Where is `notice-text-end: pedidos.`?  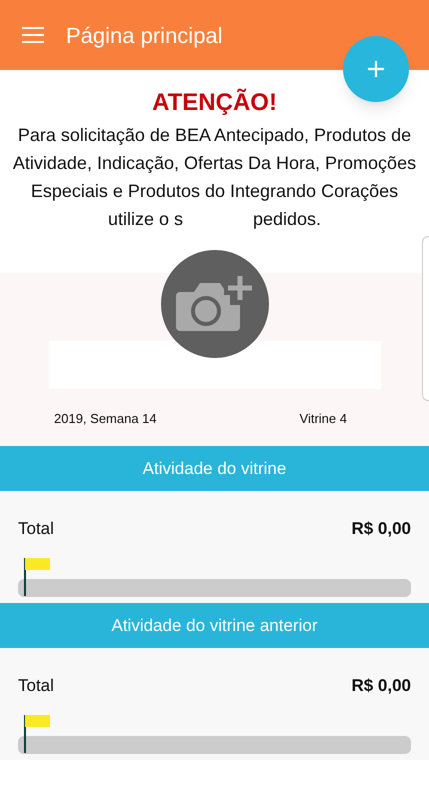
notice-text-end: pedidos. is located at coordinates (287, 219).